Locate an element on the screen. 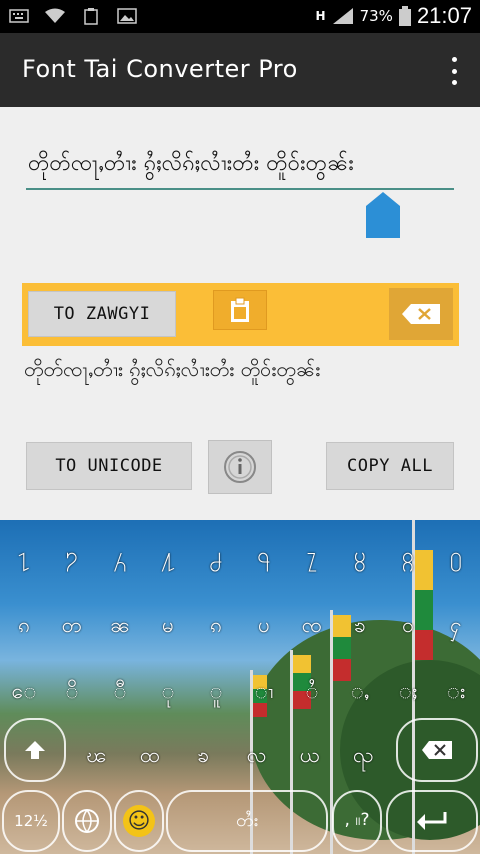 Image resolution: width=480 pixels, height=854 pixels. key: ႆ is located at coordinates (312, 693).